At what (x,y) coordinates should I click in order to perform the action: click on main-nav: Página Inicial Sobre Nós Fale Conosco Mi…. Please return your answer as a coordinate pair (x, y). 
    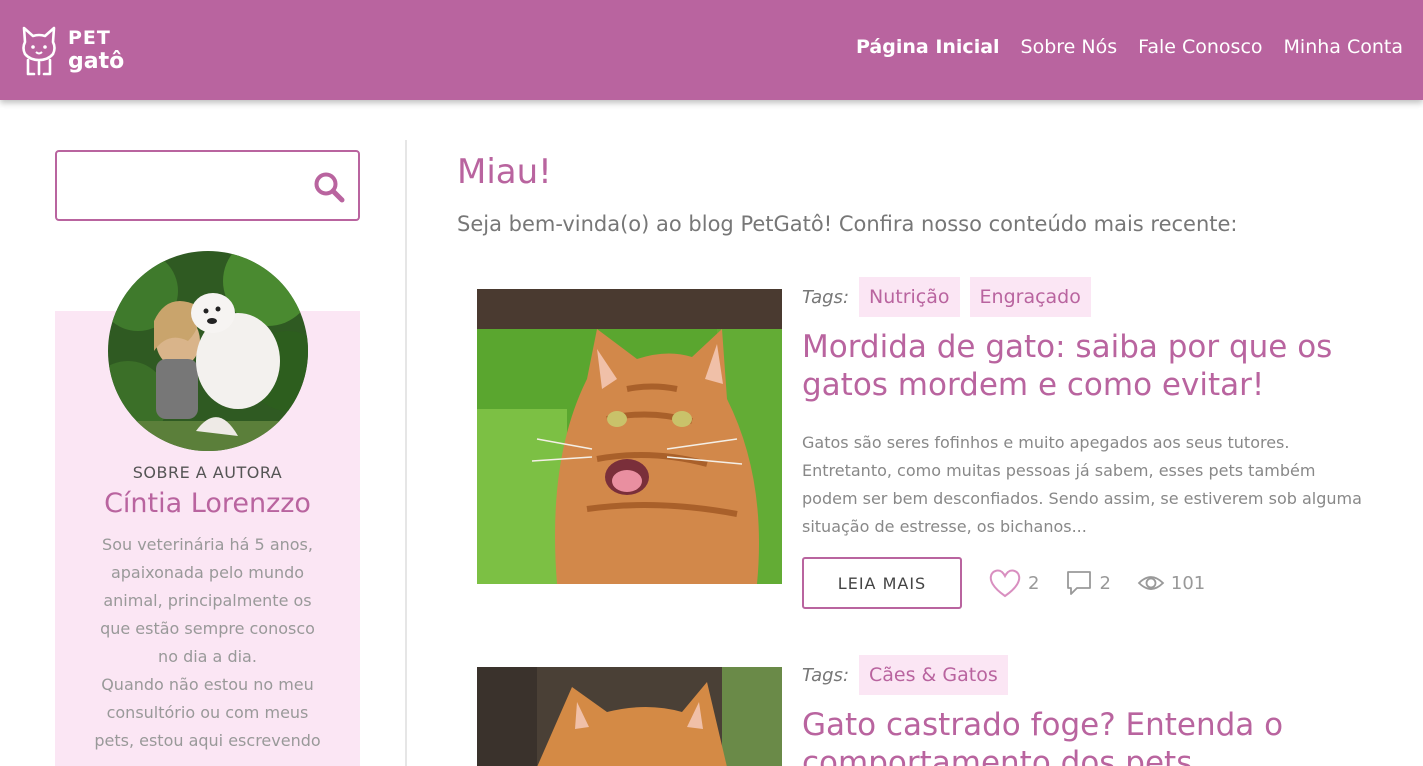
    Looking at the image, I should click on (1129, 47).